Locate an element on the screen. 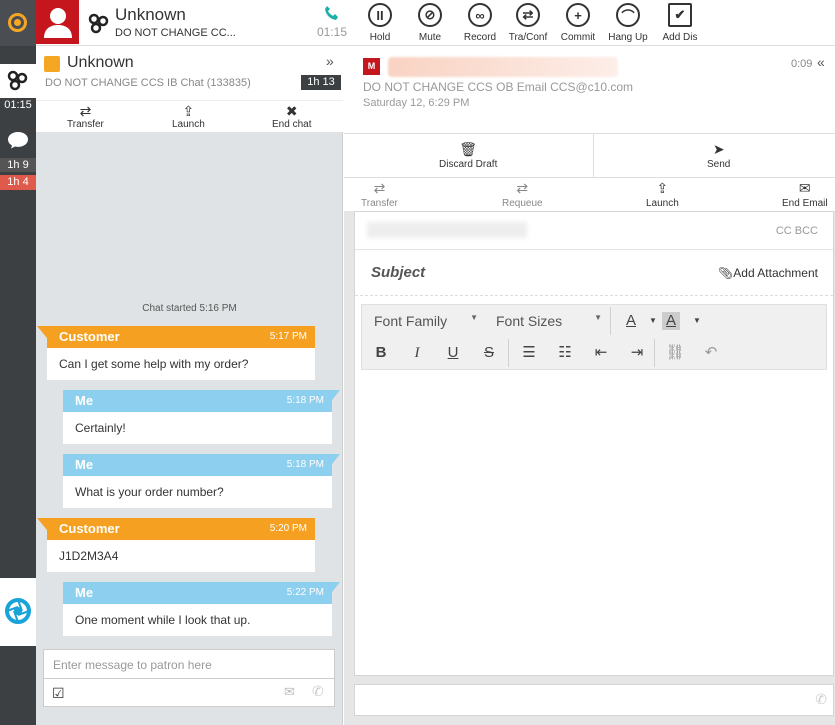  chat-message: Customer 5:20 PM J1D2M3A4 is located at coordinates (176, 545).